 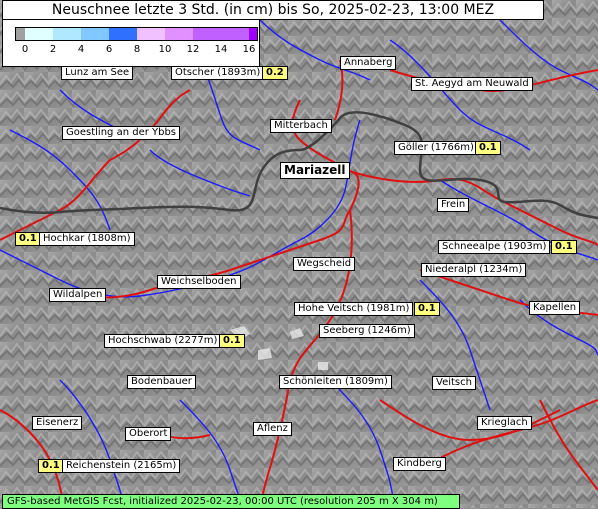 I want to click on place-label-kapellen: Kapellen, so click(x=555, y=308).